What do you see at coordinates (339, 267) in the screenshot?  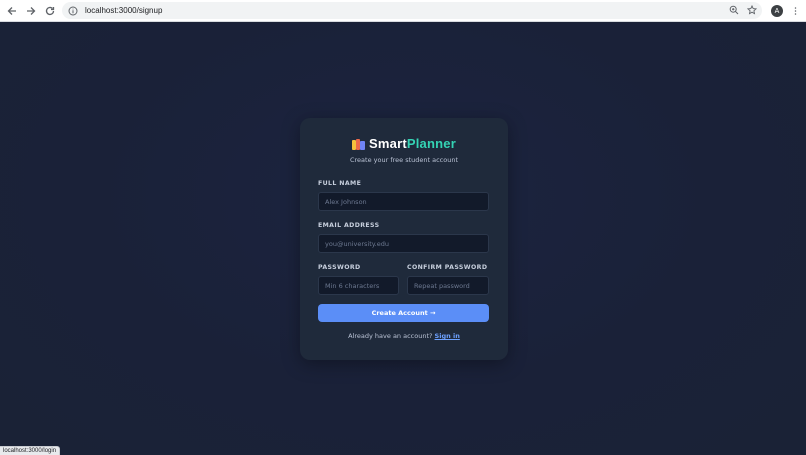 I see `password-label: PASSWORD` at bounding box center [339, 267].